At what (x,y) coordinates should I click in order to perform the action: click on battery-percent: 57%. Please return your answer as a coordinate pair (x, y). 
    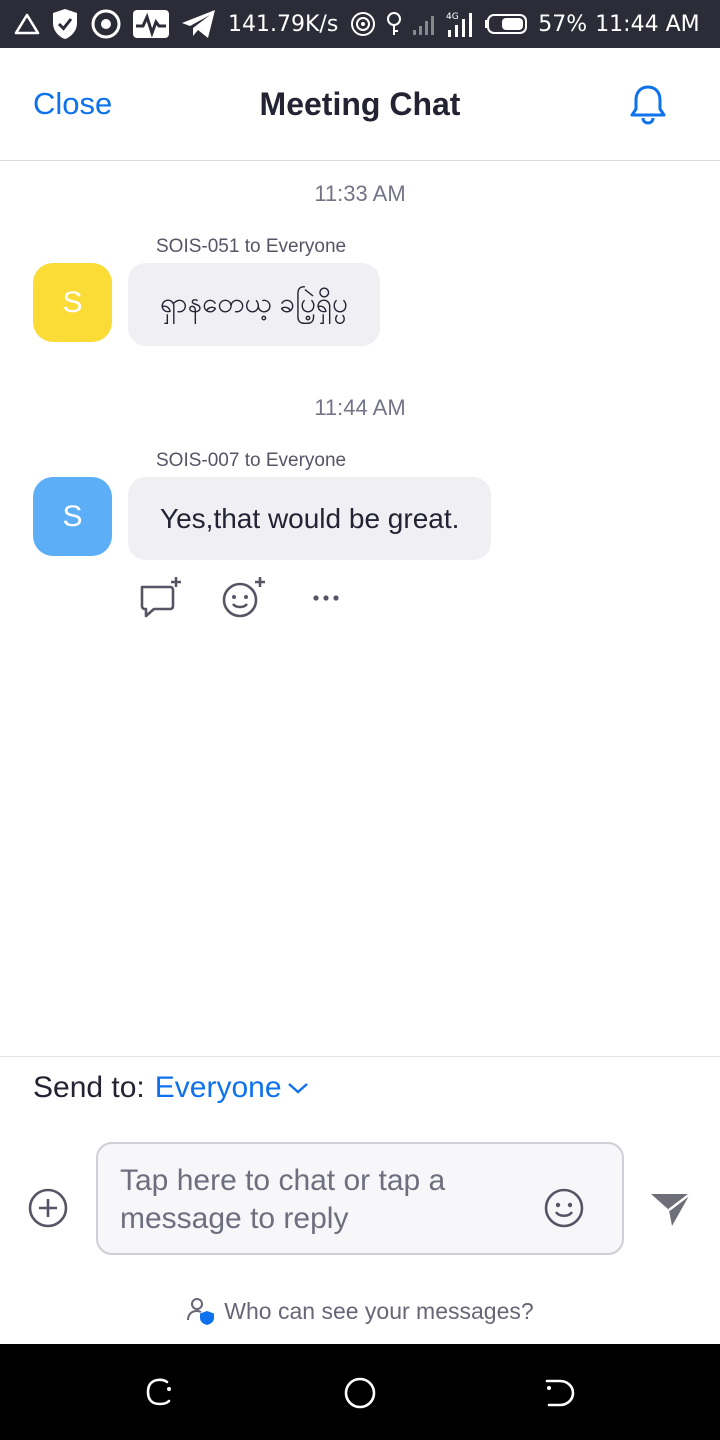
    Looking at the image, I should click on (563, 24).